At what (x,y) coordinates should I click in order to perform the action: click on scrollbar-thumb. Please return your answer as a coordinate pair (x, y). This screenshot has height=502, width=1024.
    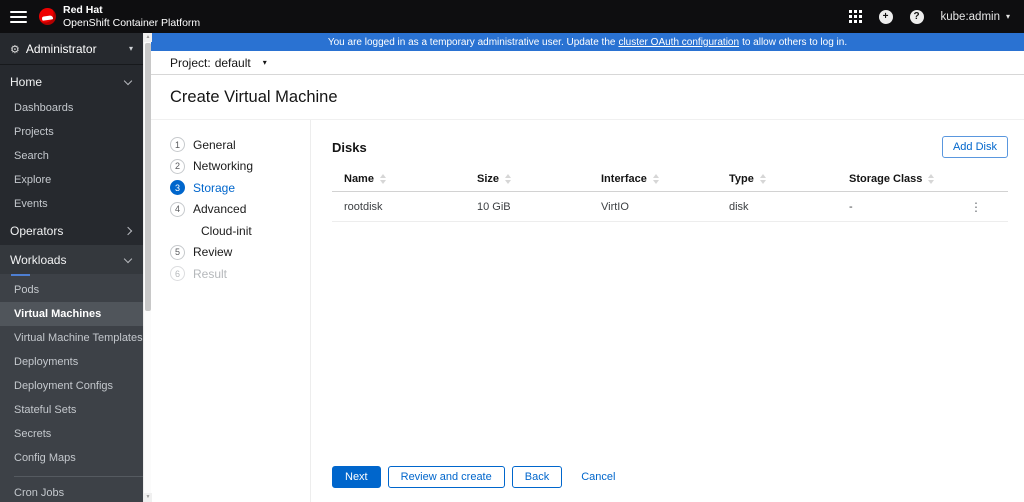
    Looking at the image, I should click on (148, 177).